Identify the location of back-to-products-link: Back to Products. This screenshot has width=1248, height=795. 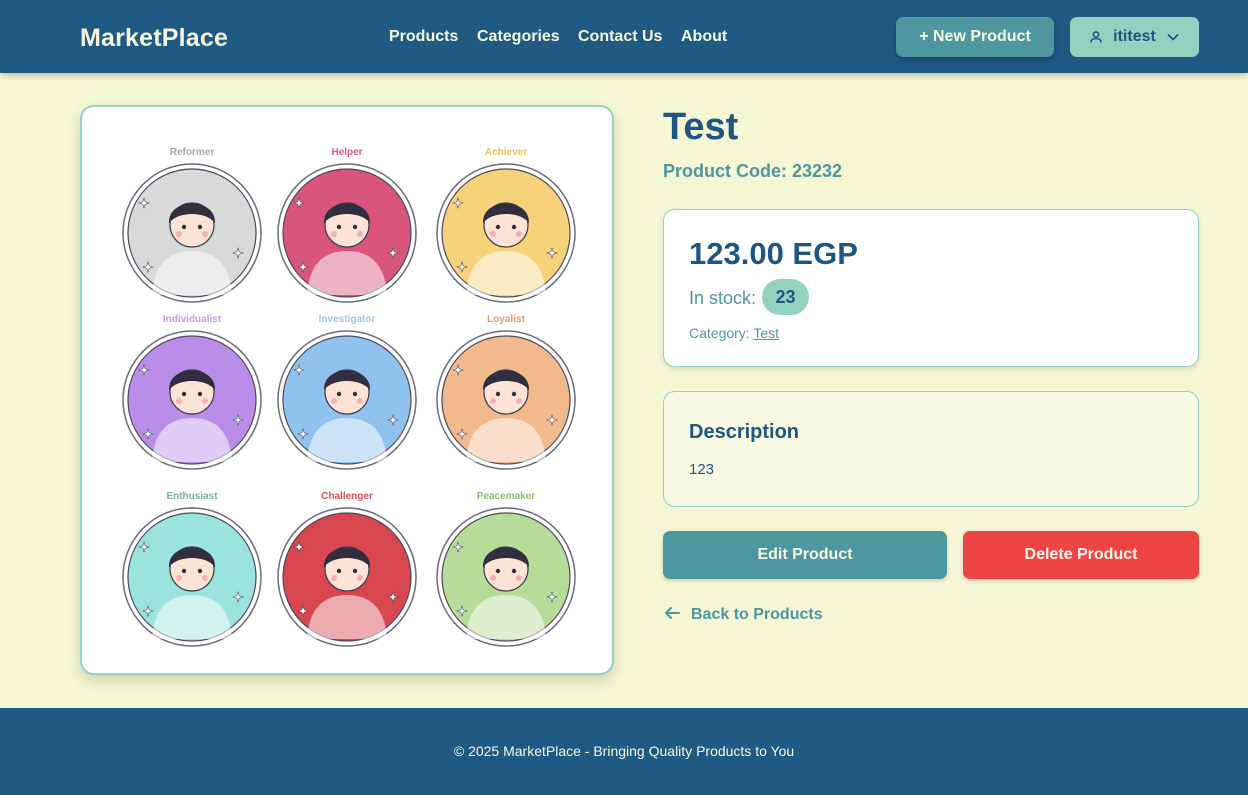
(743, 615).